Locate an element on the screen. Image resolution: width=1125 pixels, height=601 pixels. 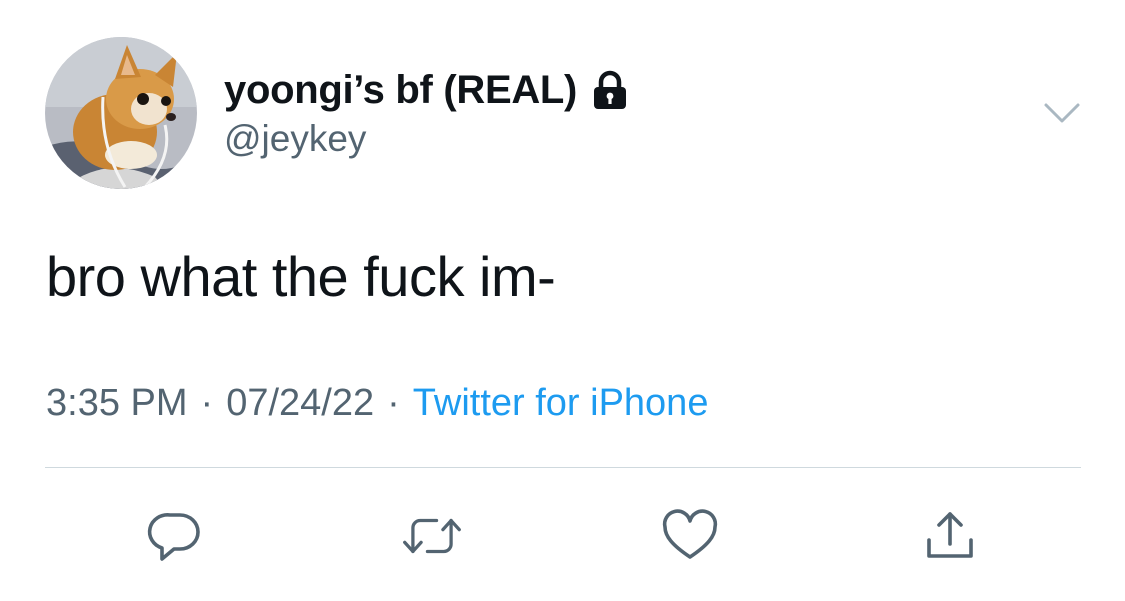
tweet-meta: 3:35 PM · 07/24/22 · Twitter for iPhone is located at coordinates (377, 403).